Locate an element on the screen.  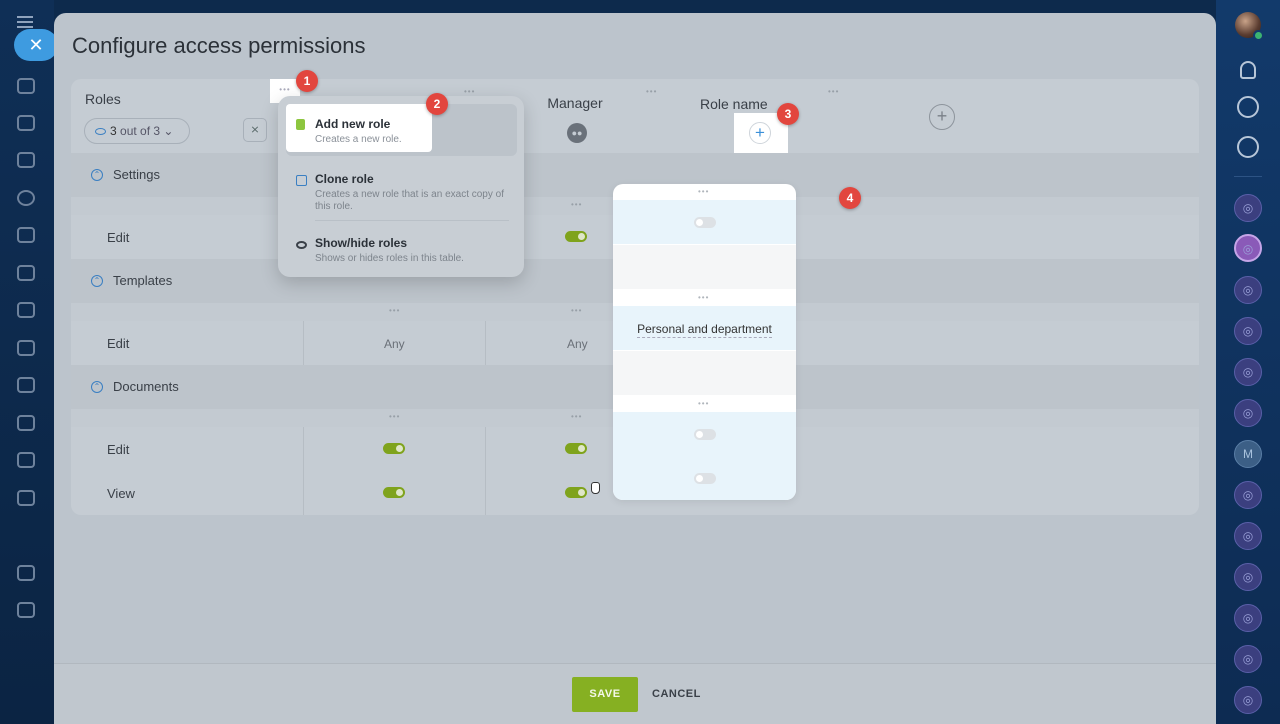
section-title: Templates is located at coordinates (143, 280).